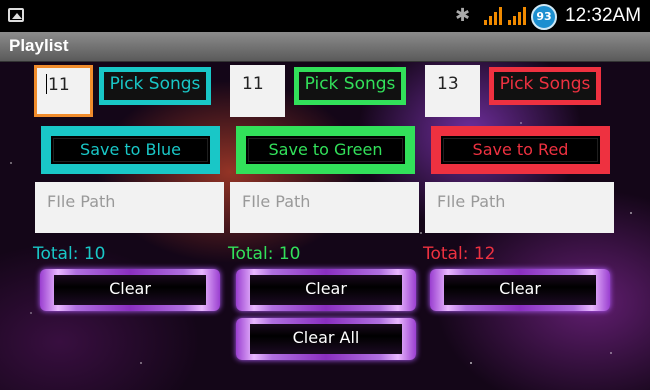 The height and width of the screenshot is (390, 650). Describe the element at coordinates (603, 15) in the screenshot. I see `clock: 12:32AM` at that location.